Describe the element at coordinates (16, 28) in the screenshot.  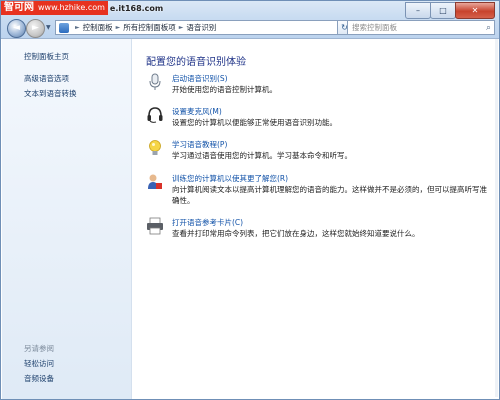
I see `back-button: ◄` at that location.